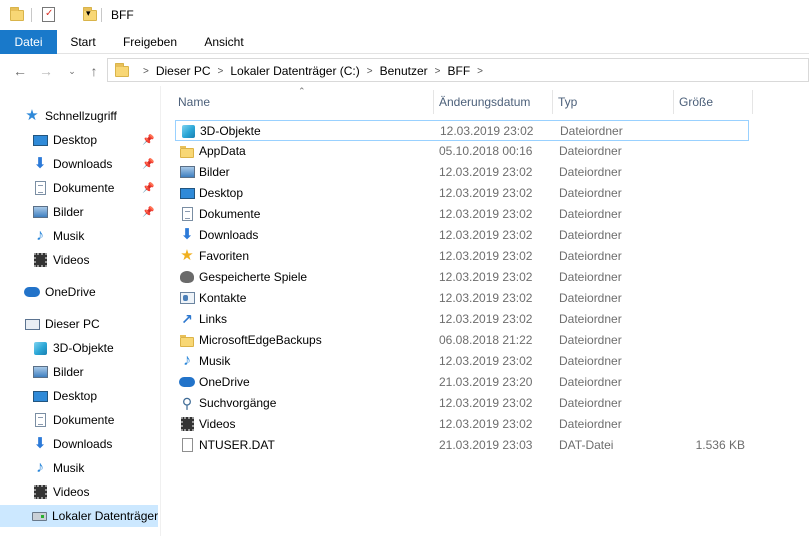 The image size is (809, 536). What do you see at coordinates (462, 193) in the screenshot?
I see `table-row: Desktop 12.03.2019 23:02 Dateiordner` at bounding box center [462, 193].